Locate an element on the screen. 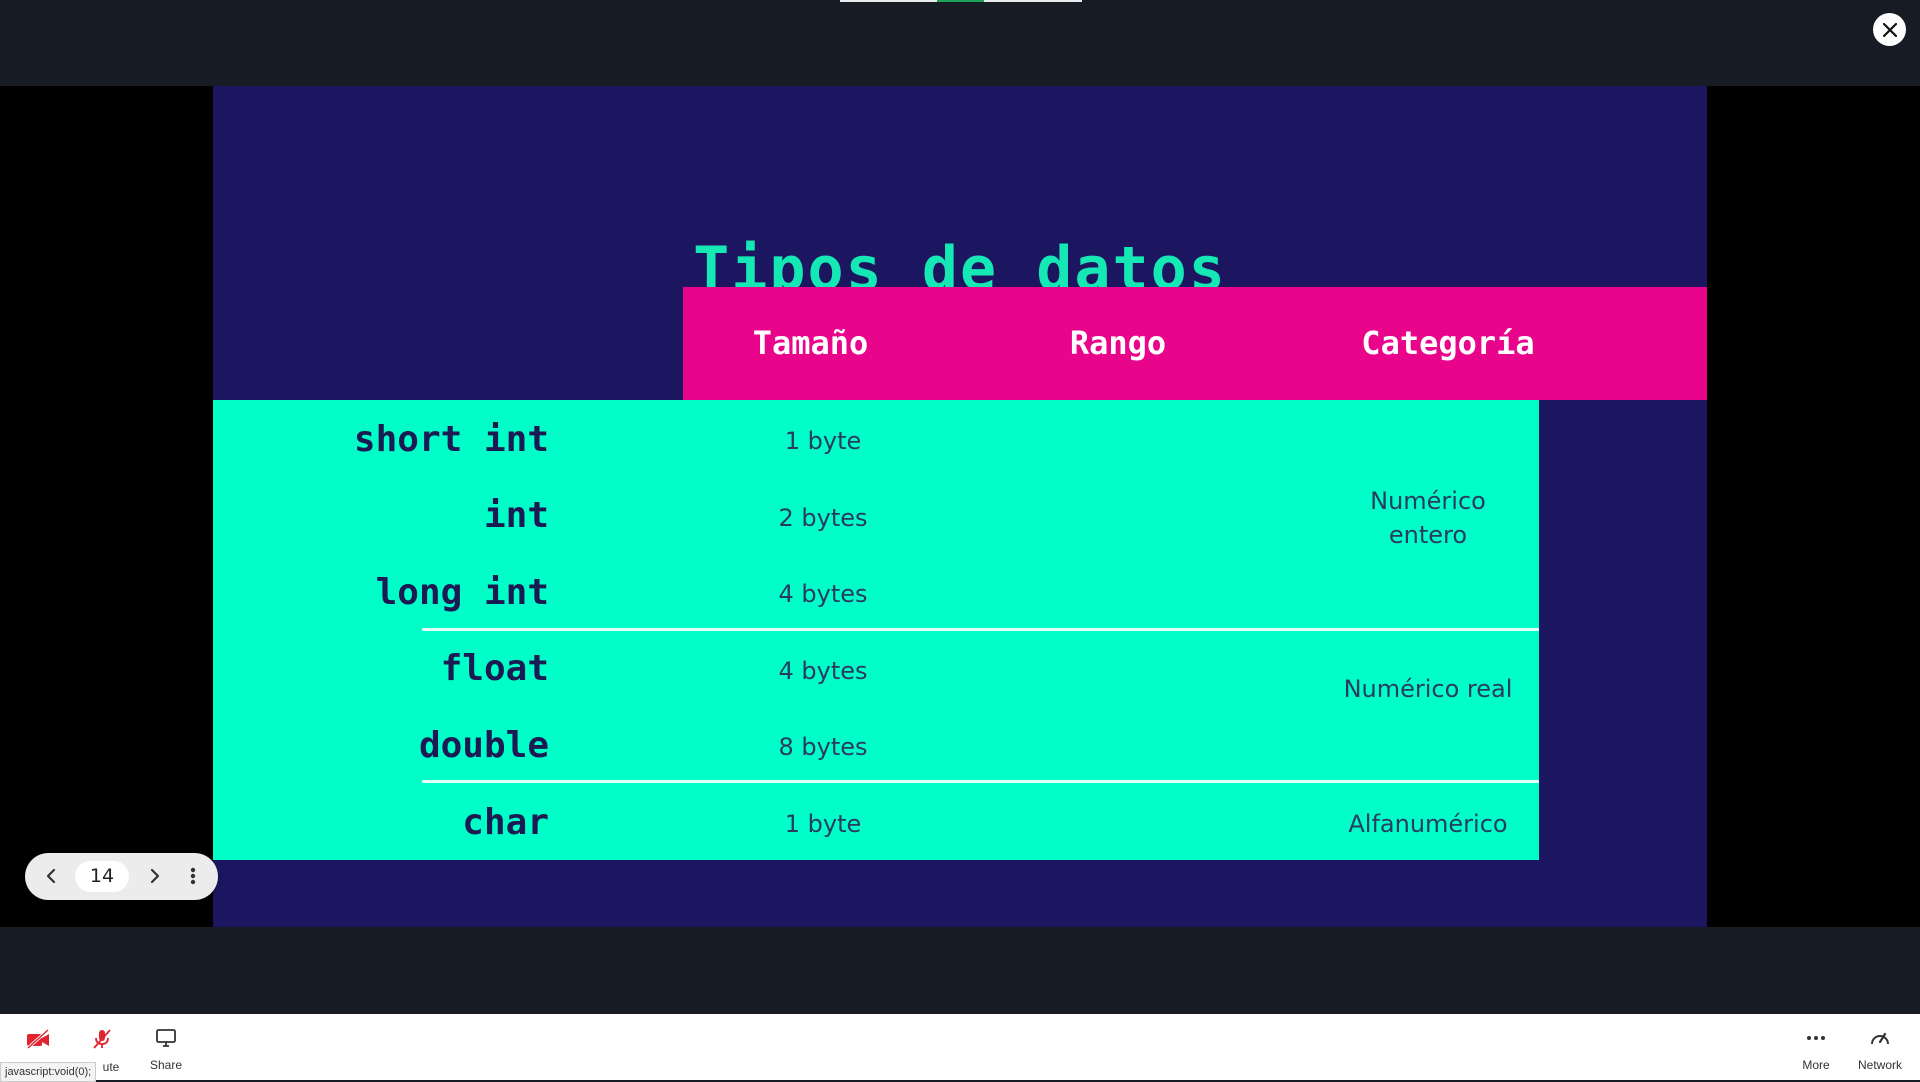 Image resolution: width=1920 pixels, height=1082 pixels. slide-pager: 14 is located at coordinates (121, 876).